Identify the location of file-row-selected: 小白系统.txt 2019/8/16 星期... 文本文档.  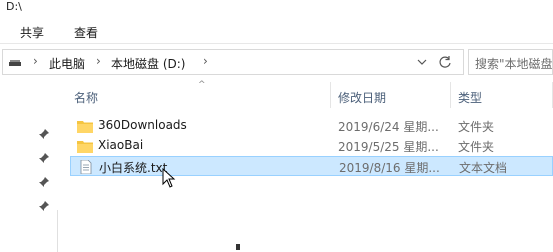
(311, 166).